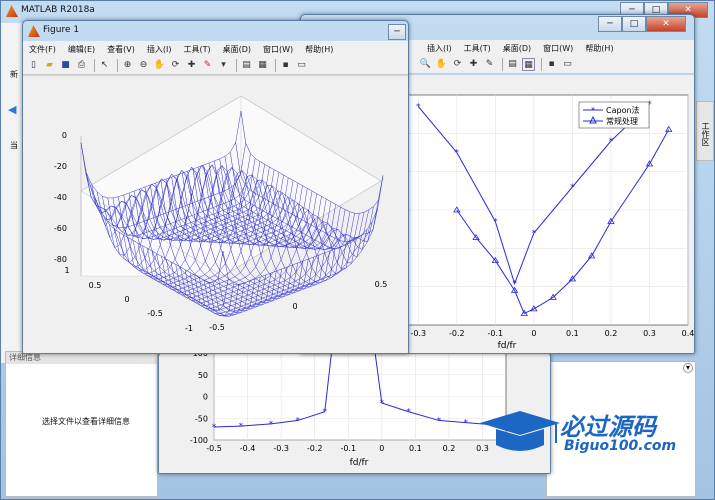 This screenshot has height=500, width=715. I want to click on capon-point-4: *, so click(534, 234).